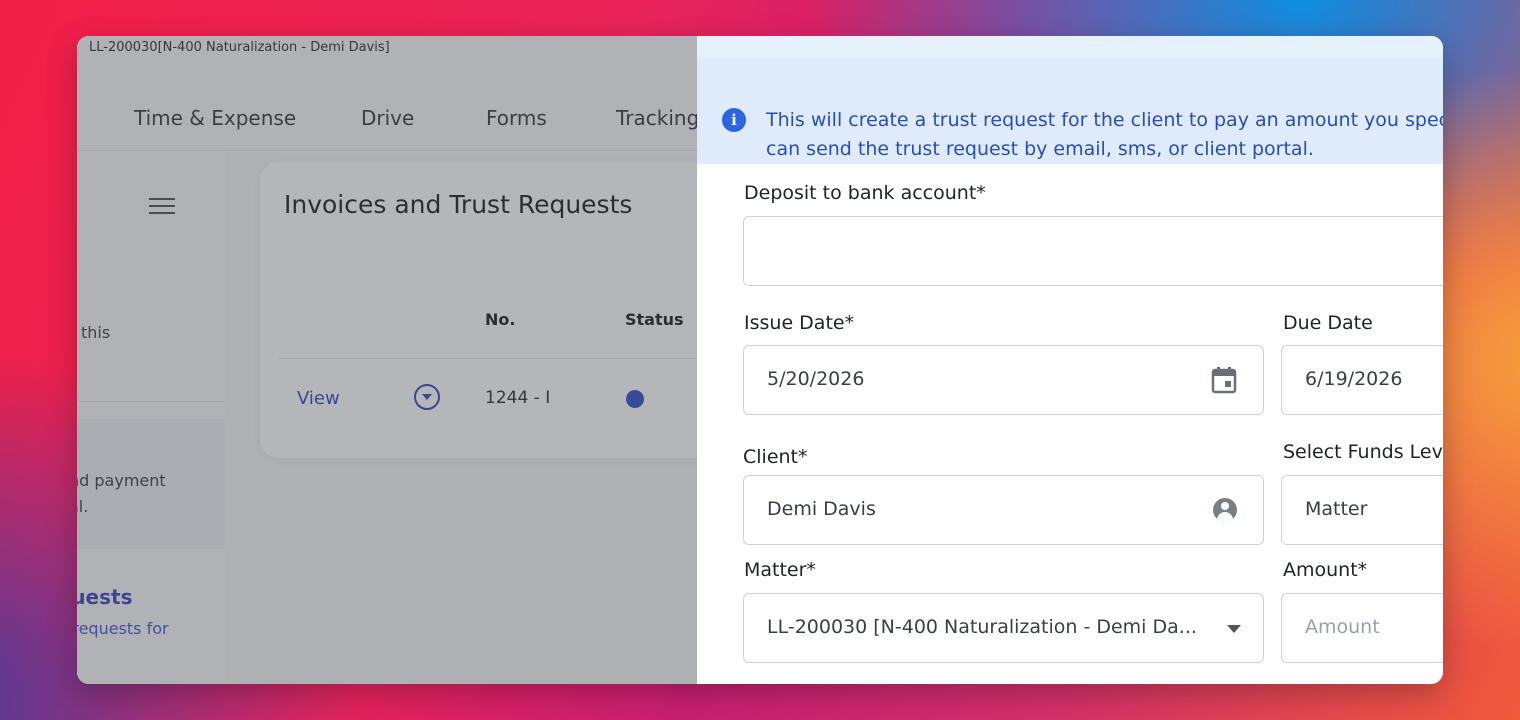 The image size is (1520, 720). I want to click on amount-field: Amount, so click(1362, 628).